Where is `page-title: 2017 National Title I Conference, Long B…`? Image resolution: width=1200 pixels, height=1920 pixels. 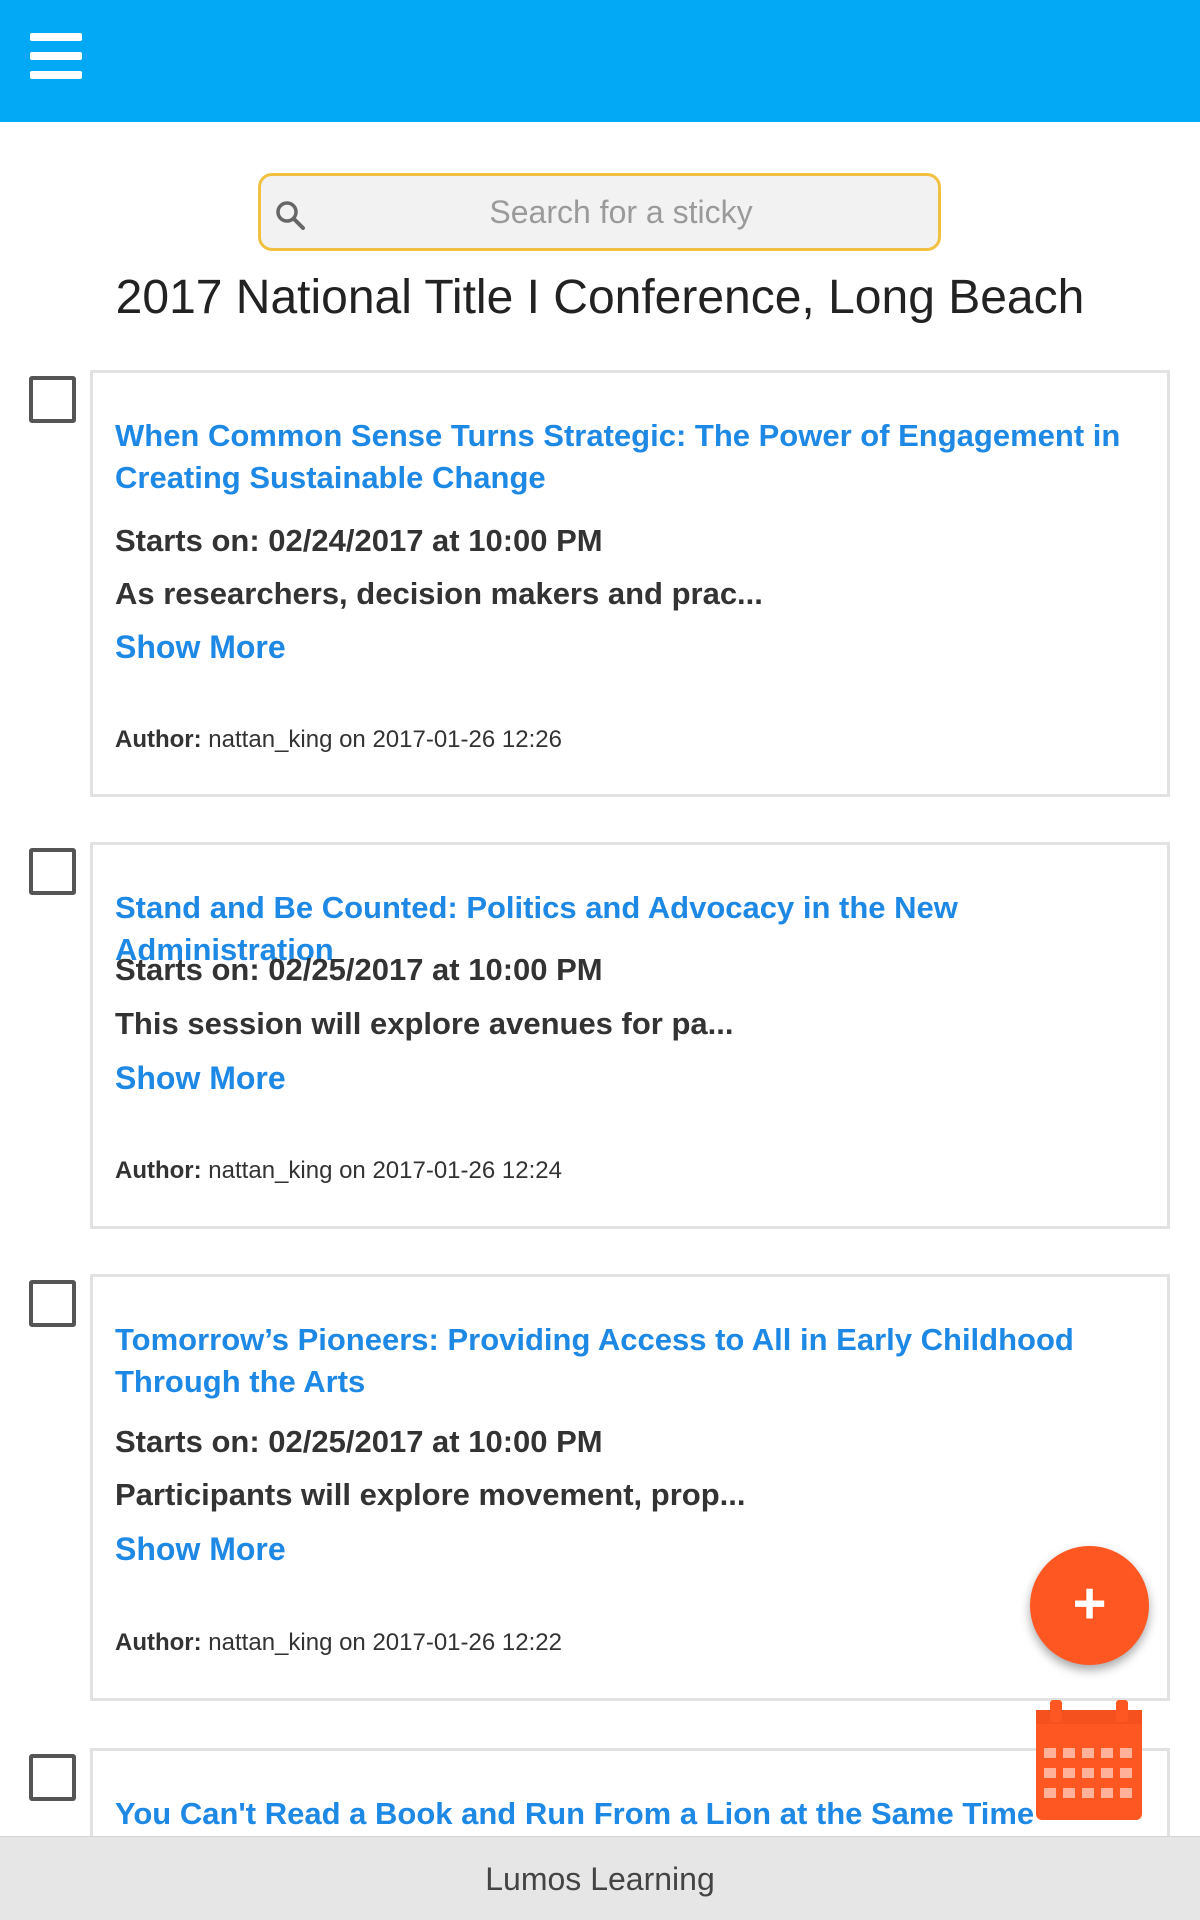 page-title: 2017 National Title I Conference, Long B… is located at coordinates (600, 297).